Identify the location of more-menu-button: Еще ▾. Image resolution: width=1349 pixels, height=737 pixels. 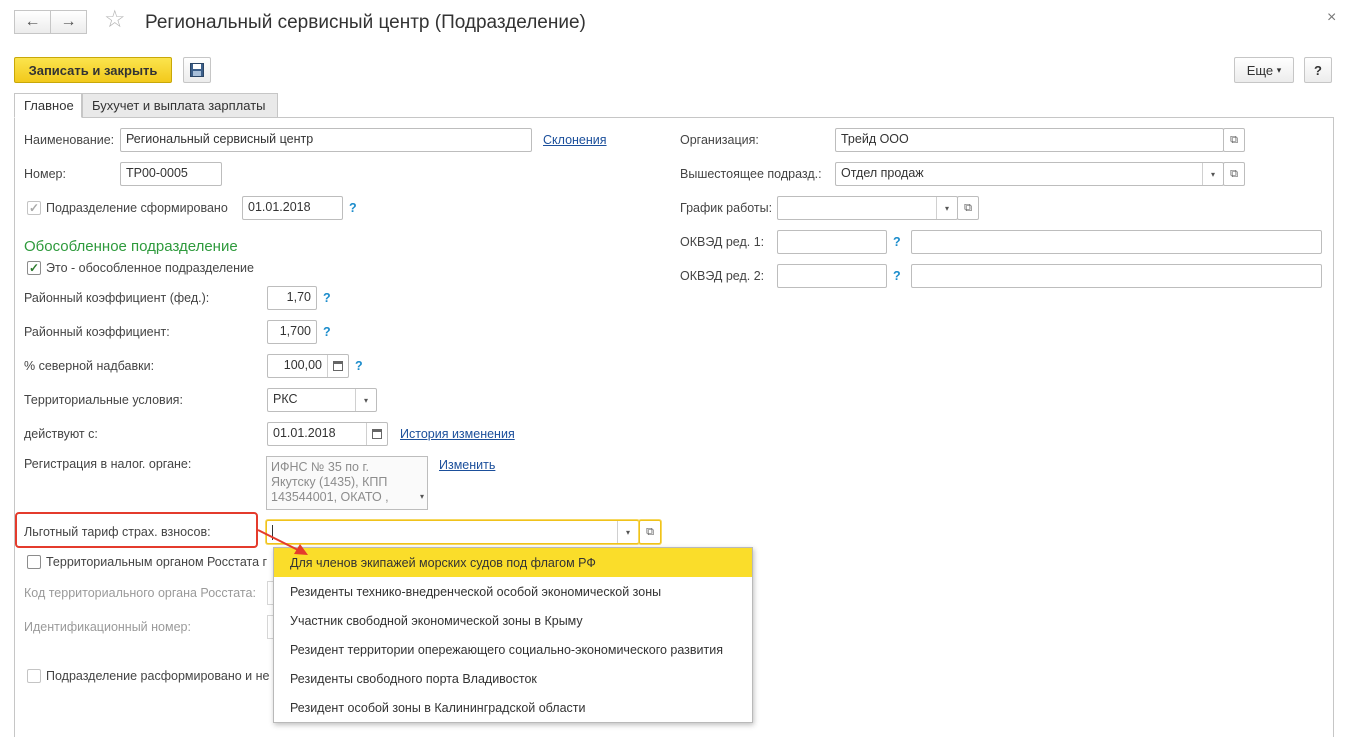
(1264, 70).